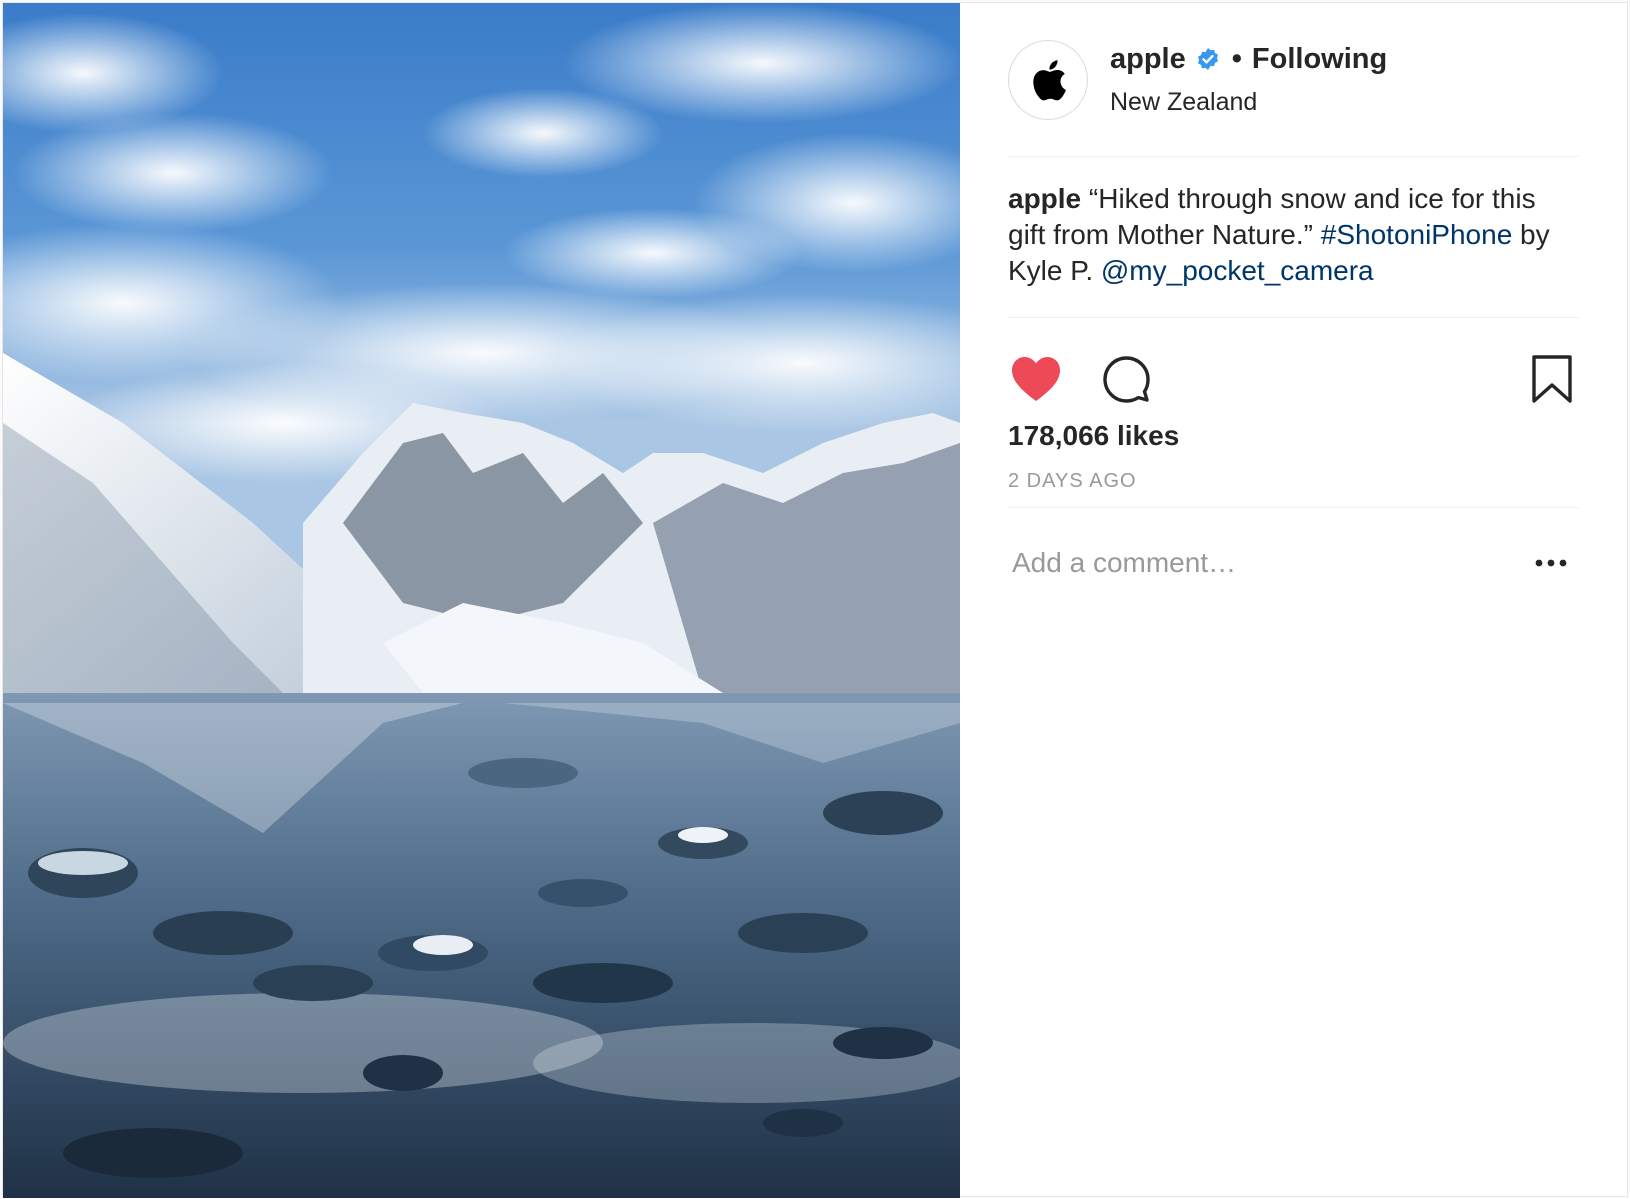 The image size is (1630, 1199). I want to click on avatar, so click(1048, 79).